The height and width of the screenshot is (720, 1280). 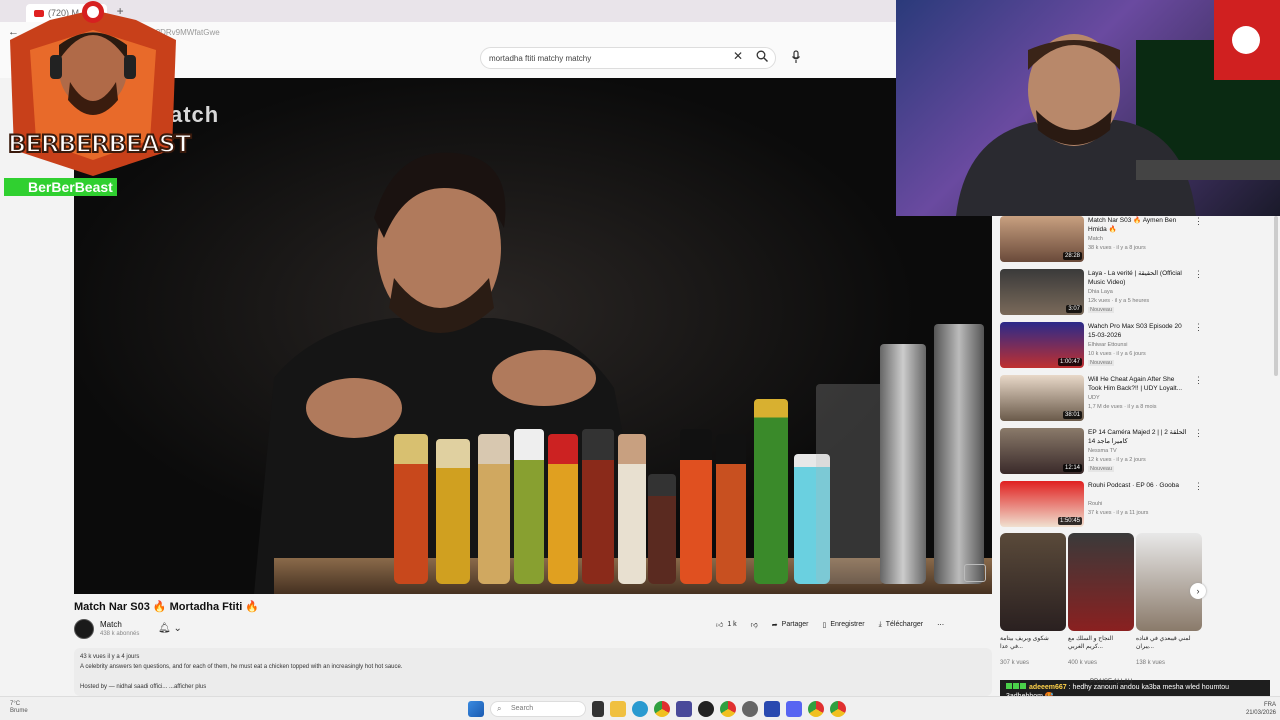 What do you see at coordinates (99, 144) in the screenshot?
I see `logo-text: BERBERBEAST` at bounding box center [99, 144].